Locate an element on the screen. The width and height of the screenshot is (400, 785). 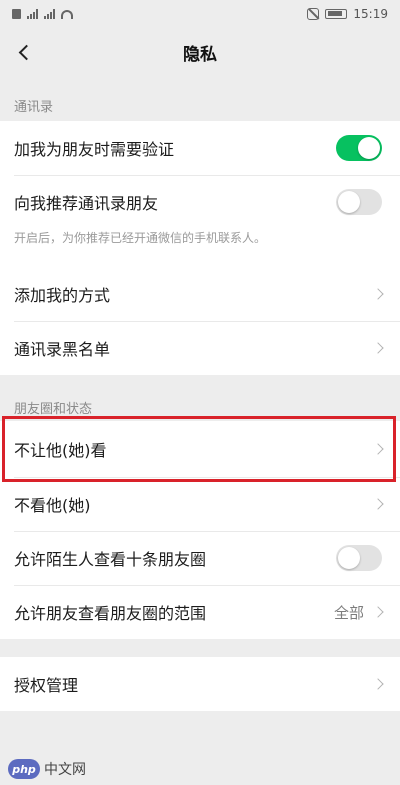
row-authorization: 授权管理 is located at coordinates (200, 684).